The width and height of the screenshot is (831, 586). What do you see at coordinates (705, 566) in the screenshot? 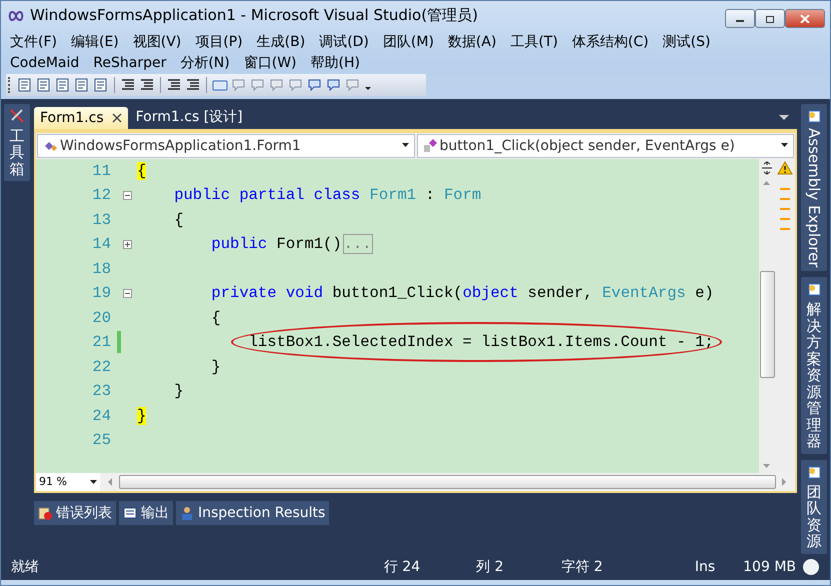
I see `insert-mode-indicator: Ins` at bounding box center [705, 566].